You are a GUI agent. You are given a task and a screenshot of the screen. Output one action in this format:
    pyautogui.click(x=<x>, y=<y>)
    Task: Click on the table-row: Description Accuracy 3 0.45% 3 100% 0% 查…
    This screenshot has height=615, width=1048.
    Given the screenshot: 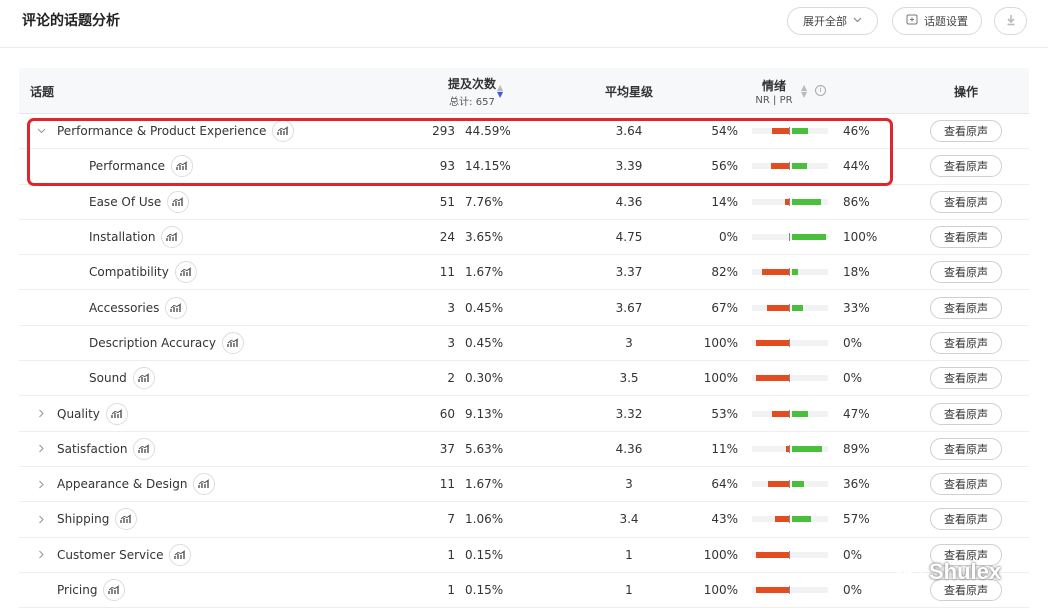 What is the action you would take?
    pyautogui.click(x=524, y=344)
    